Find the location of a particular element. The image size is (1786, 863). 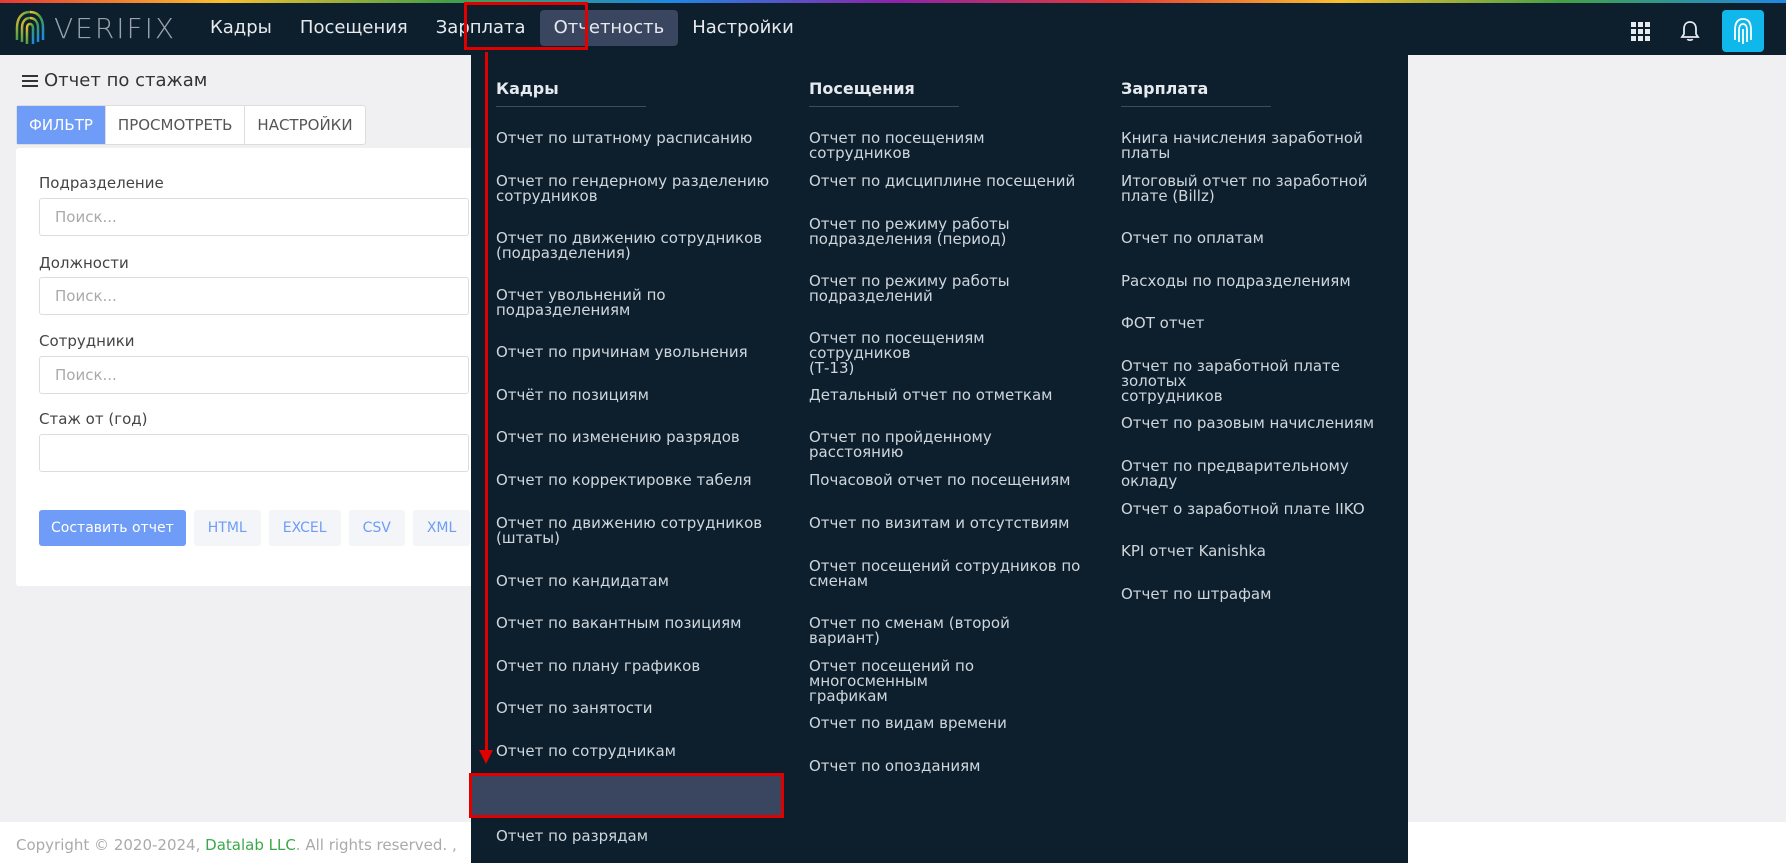

dropdown-menu-item: Отчет по штрафам is located at coordinates (1258, 594).